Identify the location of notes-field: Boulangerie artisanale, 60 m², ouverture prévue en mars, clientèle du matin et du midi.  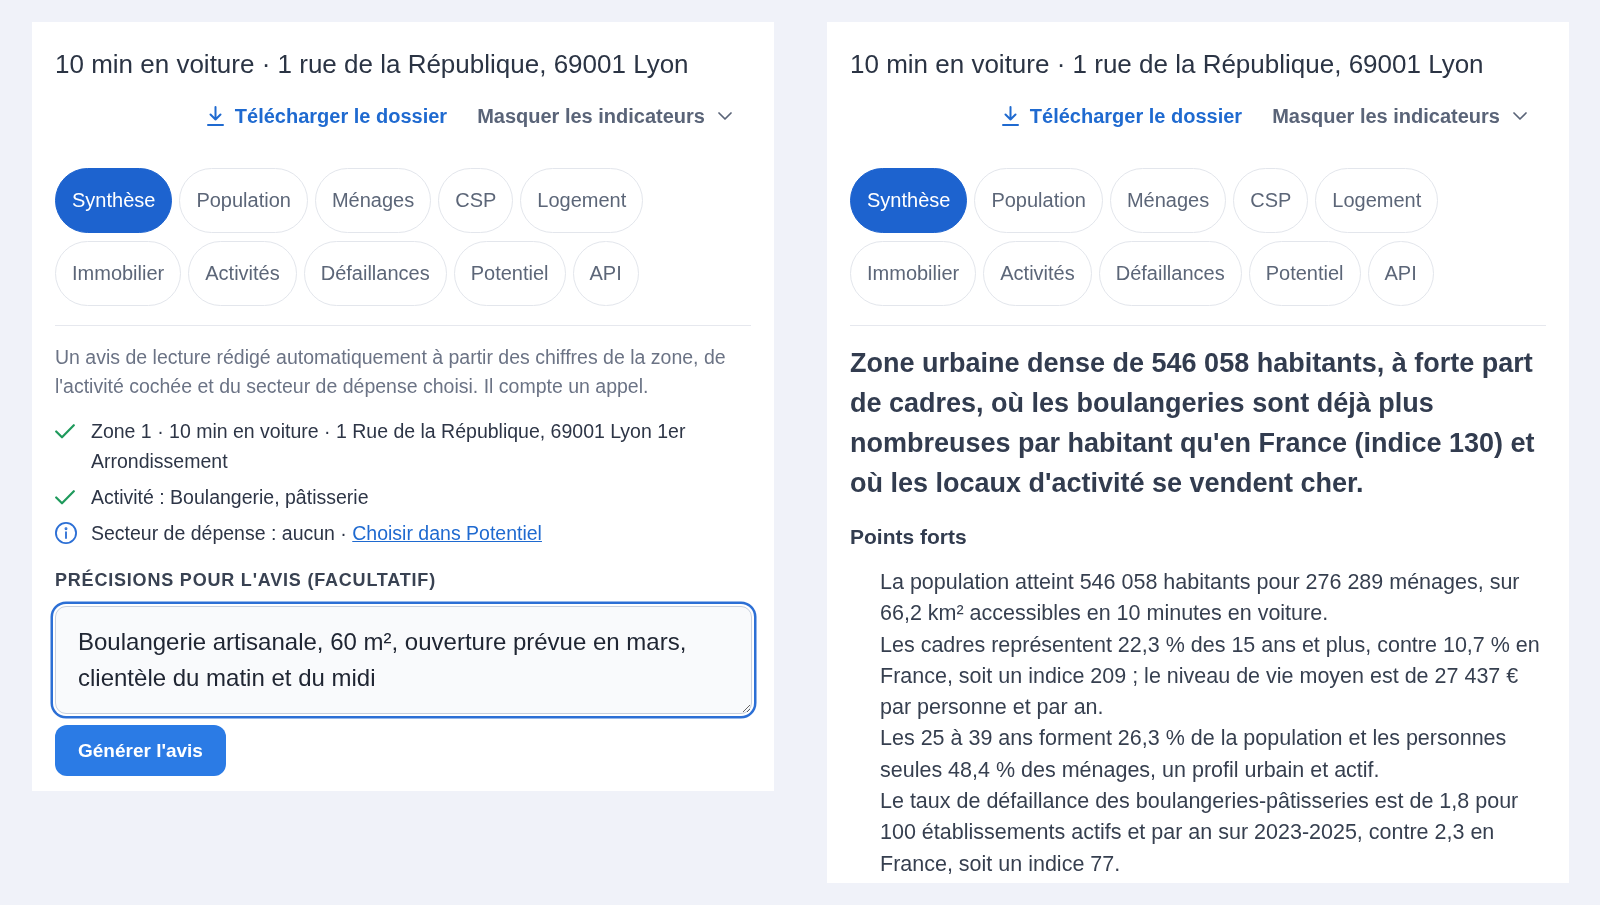
(403, 660).